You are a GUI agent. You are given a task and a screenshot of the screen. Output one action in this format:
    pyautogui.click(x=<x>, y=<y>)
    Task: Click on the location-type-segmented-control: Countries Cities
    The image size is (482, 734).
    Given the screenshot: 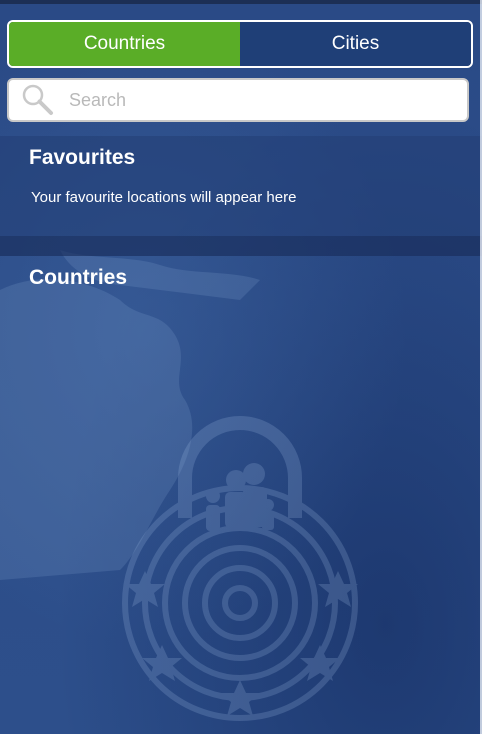 What is the action you would take?
    pyautogui.click(x=240, y=44)
    